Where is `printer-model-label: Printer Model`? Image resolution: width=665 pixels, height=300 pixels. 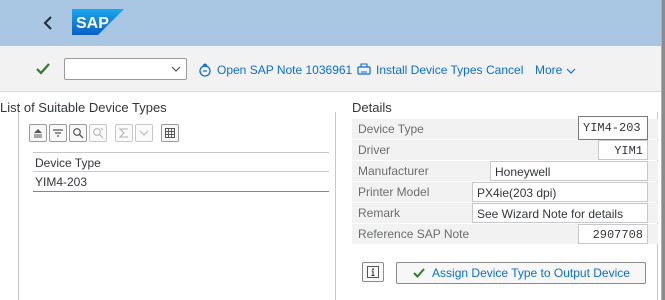
printer-model-label: Printer Model is located at coordinates (394, 192).